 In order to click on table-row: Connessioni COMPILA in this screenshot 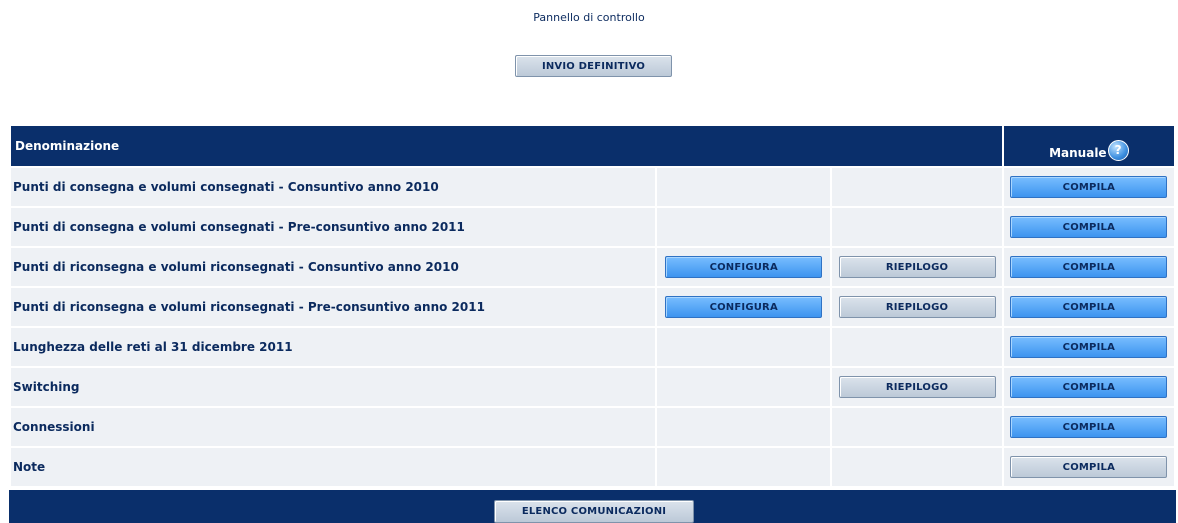, I will do `click(592, 427)`.